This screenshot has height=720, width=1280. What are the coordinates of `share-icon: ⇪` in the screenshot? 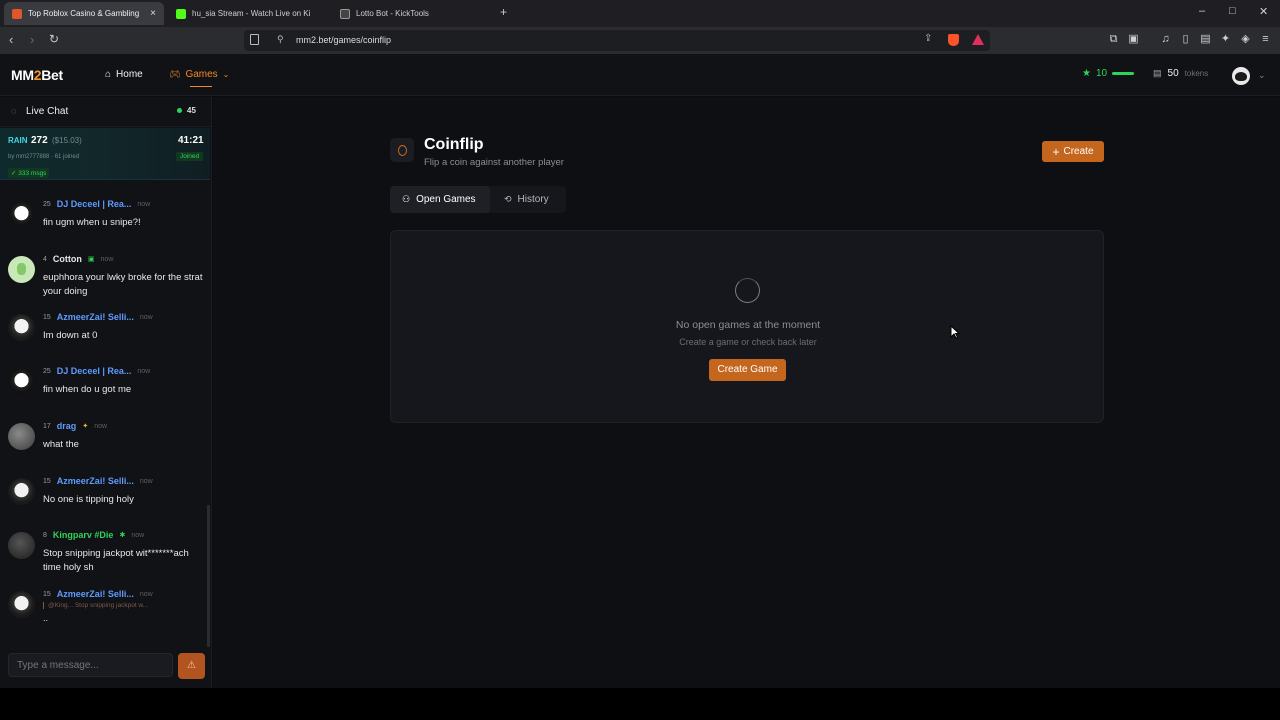 It's located at (928, 38).